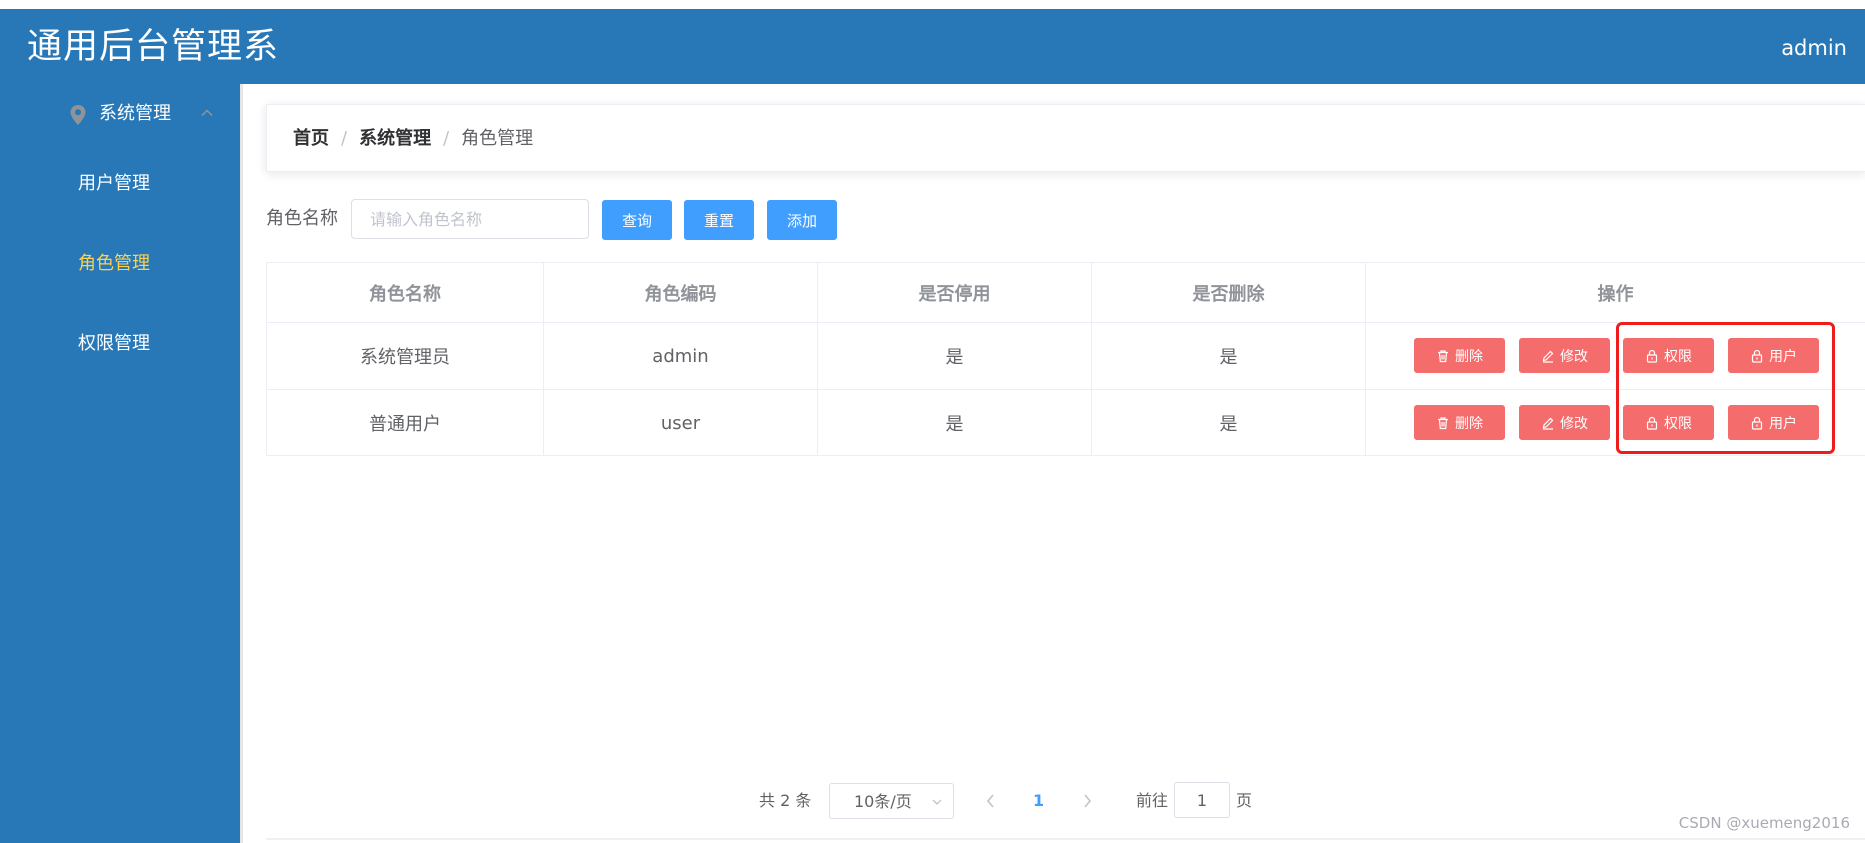  I want to click on table-row: 系统管理员 admin 是 是 删除 修改 权限 用户, so click(1066, 356).